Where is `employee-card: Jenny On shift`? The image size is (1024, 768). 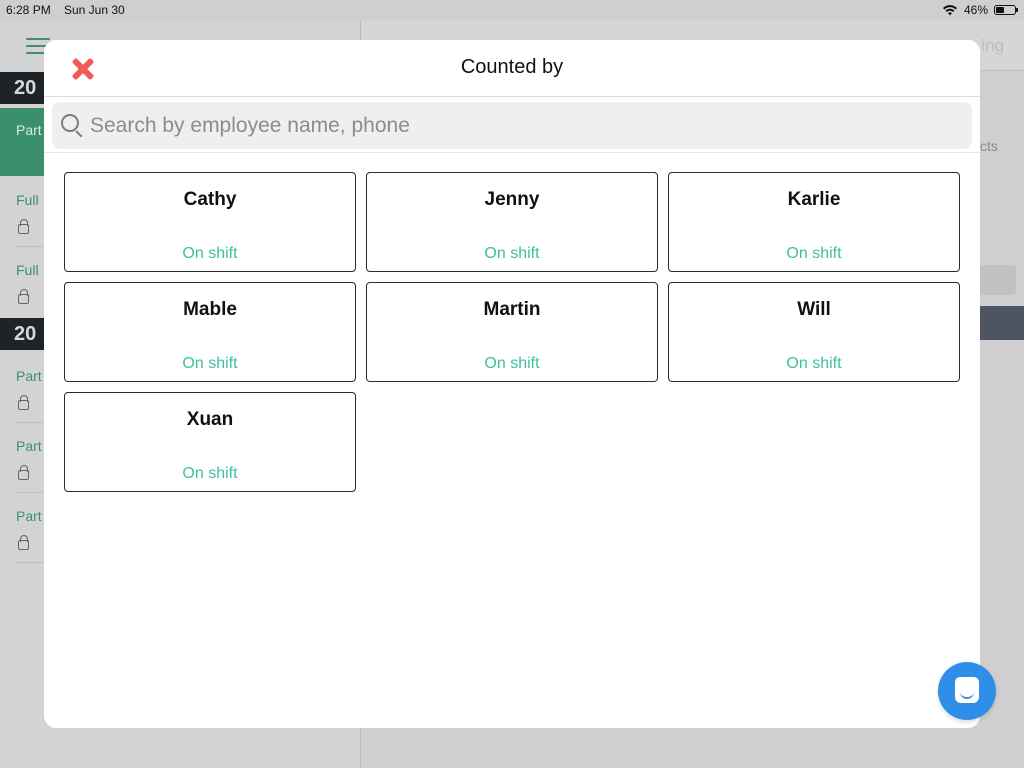
employee-card: Jenny On shift is located at coordinates (512, 222).